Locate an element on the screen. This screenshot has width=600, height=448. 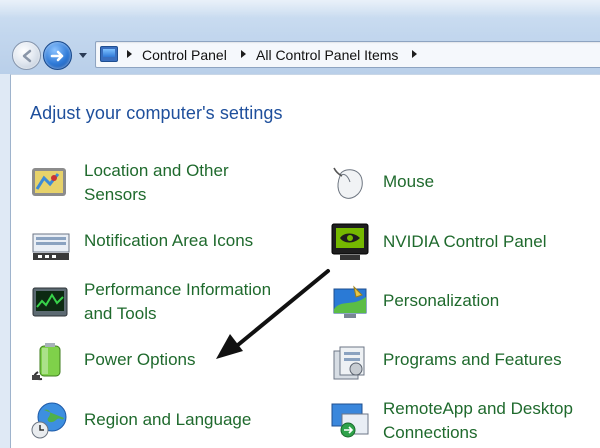
breadcrumb-all-items: All Control Panel Items is located at coordinates (327, 55).